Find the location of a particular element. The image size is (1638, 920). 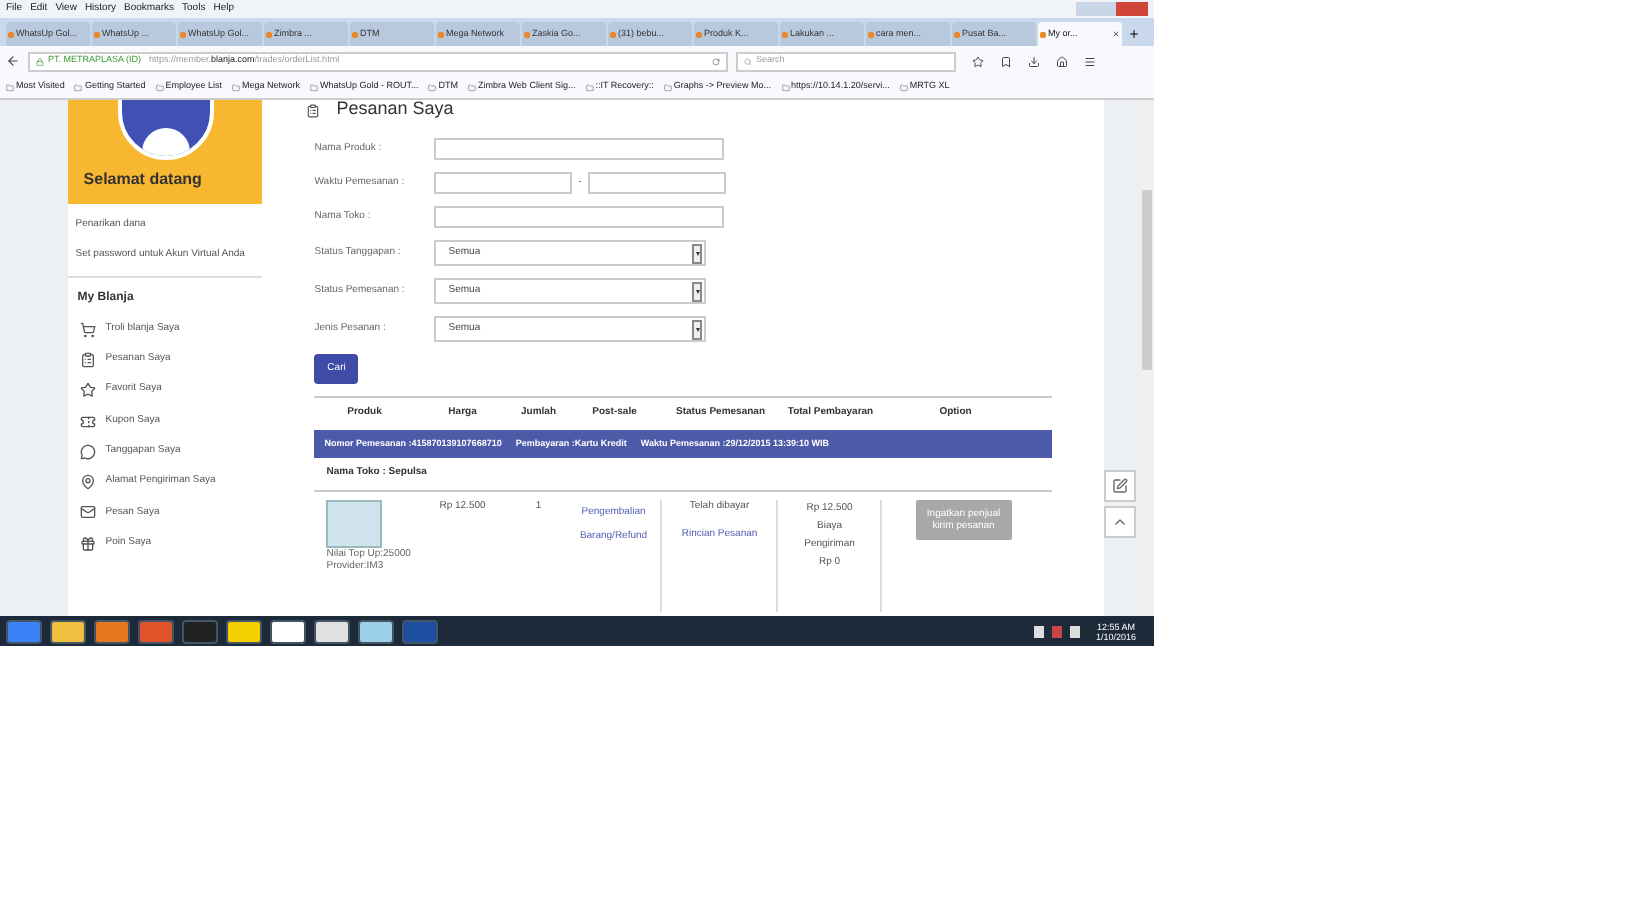

product-image is located at coordinates (354, 524).